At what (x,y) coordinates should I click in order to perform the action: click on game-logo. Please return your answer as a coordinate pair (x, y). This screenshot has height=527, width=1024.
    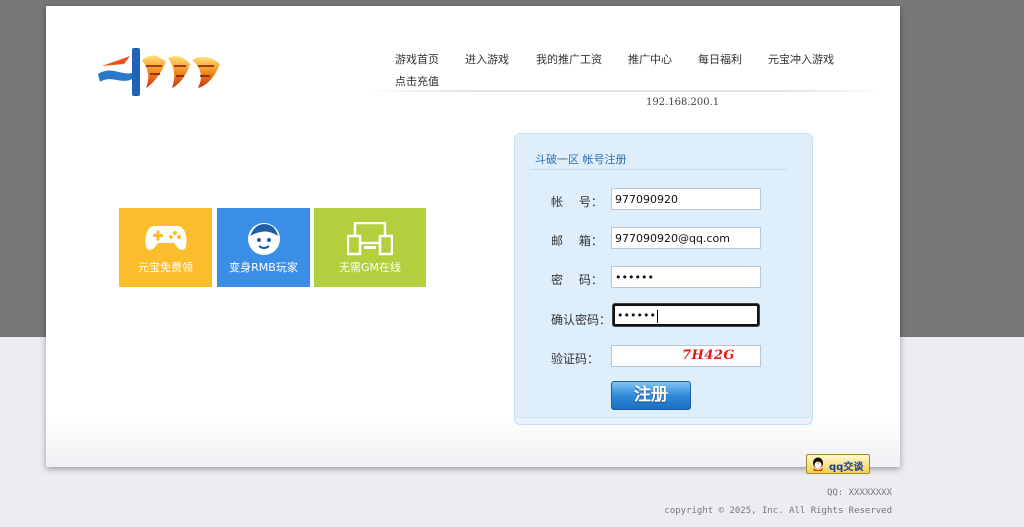
    Looking at the image, I should click on (160, 72).